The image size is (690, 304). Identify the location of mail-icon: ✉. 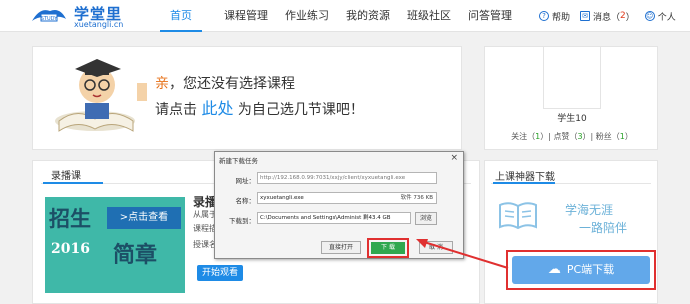
(585, 16).